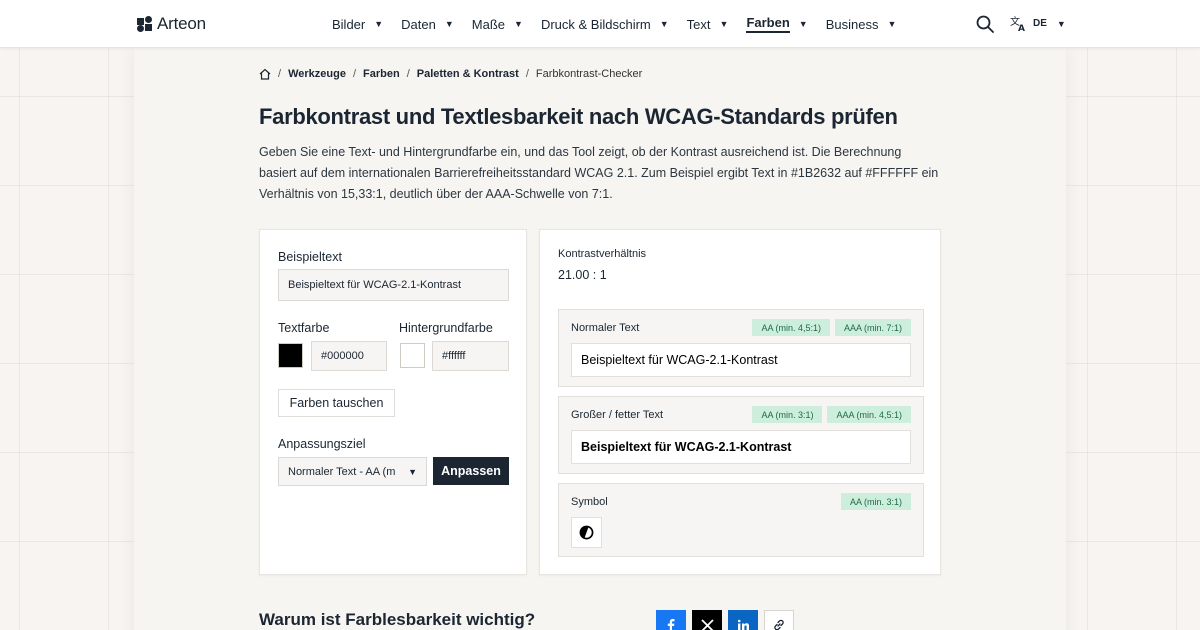 Image resolution: width=1200 pixels, height=630 pixels. What do you see at coordinates (741, 520) in the screenshot?
I see `symbol-result: Symbol AA (min. 3:1)` at bounding box center [741, 520].